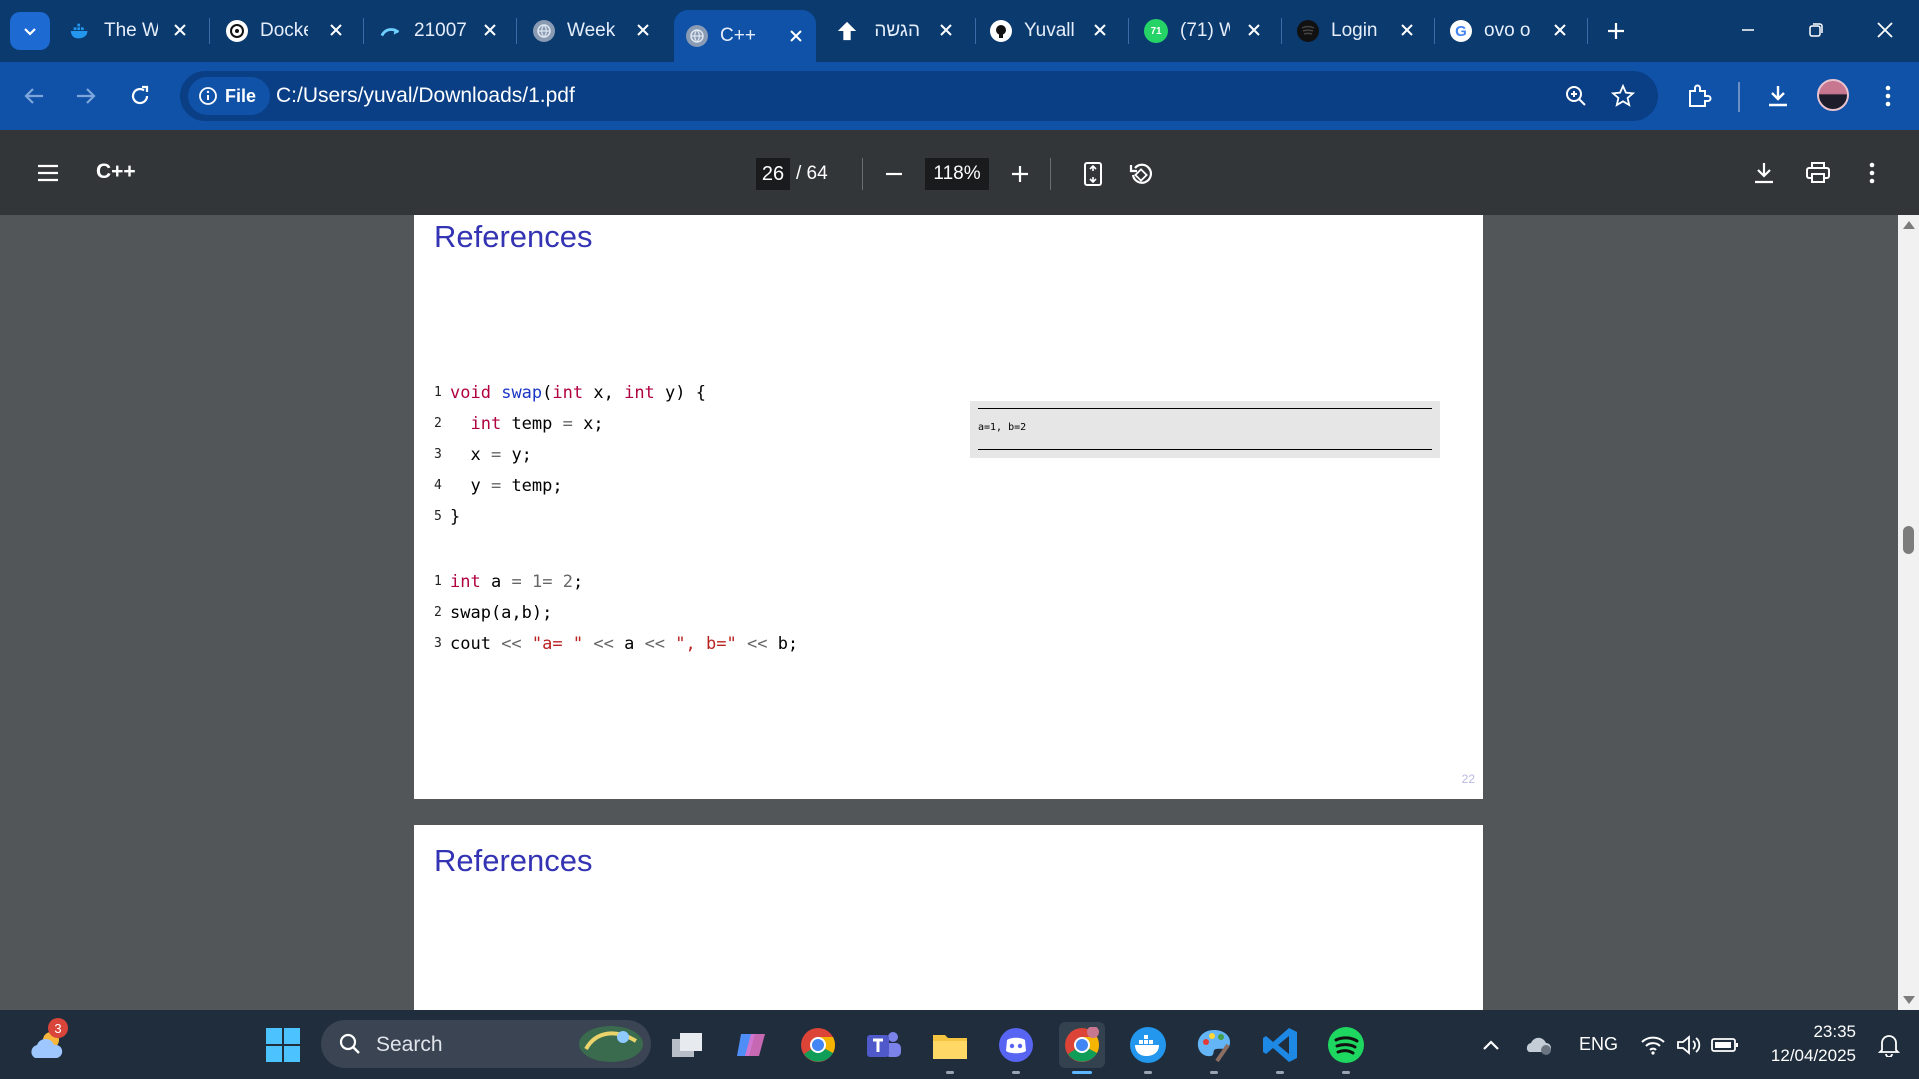 The width and height of the screenshot is (1919, 1079). Describe the element at coordinates (919, 96) in the screenshot. I see `address-bar: File C:/Users/yuval/Downloads/1.pdf` at that location.